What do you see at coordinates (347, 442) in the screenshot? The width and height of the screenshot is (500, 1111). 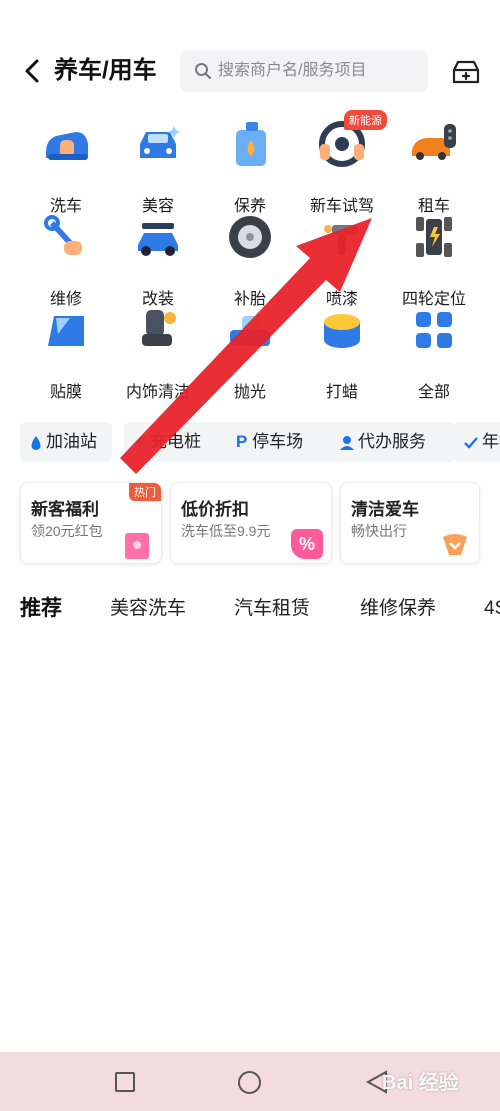 I see `person-icon` at bounding box center [347, 442].